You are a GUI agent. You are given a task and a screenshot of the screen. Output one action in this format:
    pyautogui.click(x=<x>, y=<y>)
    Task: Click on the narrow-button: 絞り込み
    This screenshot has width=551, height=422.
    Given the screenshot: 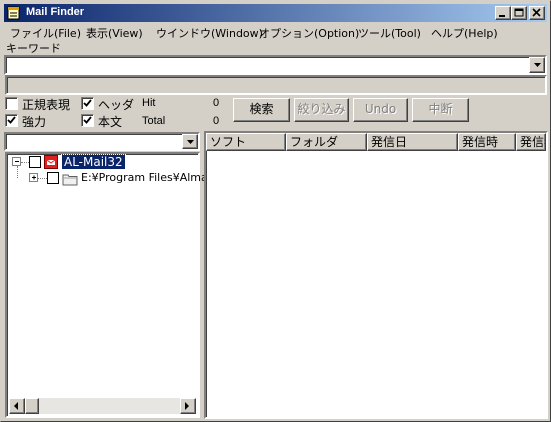 What is the action you would take?
    pyautogui.click(x=321, y=110)
    